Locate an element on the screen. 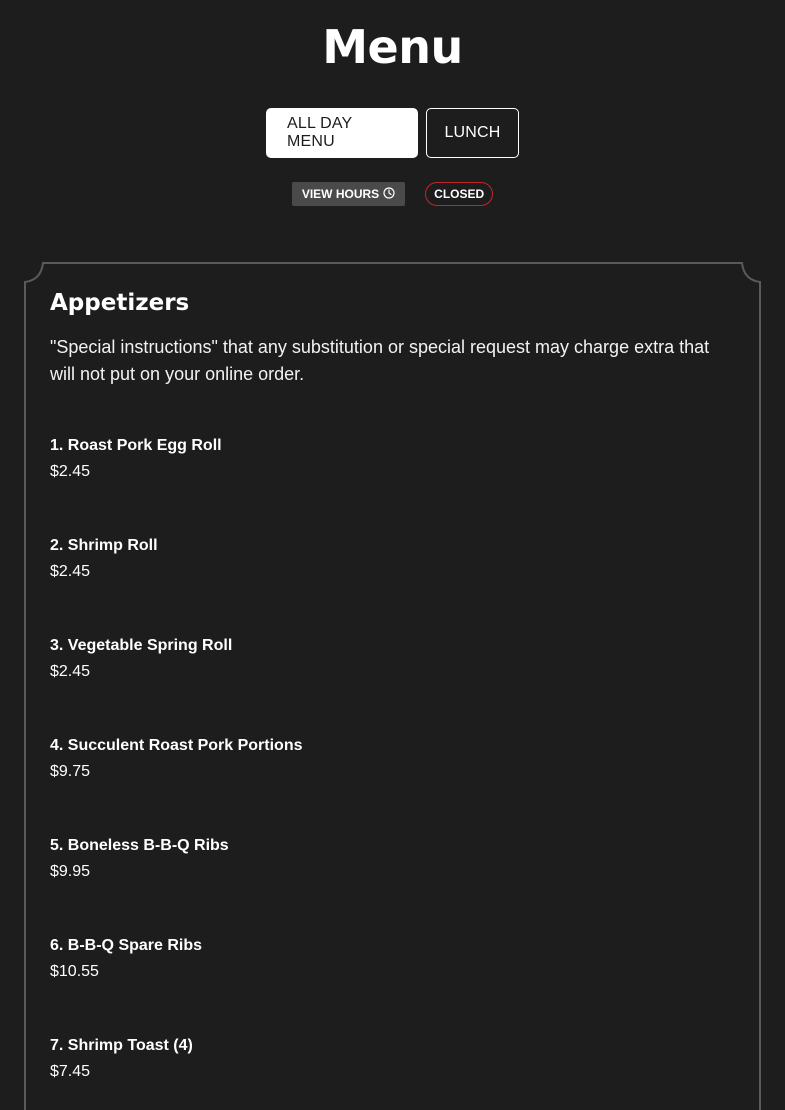  tab-all-day-menu: ALL DAY MENU is located at coordinates (342, 133).